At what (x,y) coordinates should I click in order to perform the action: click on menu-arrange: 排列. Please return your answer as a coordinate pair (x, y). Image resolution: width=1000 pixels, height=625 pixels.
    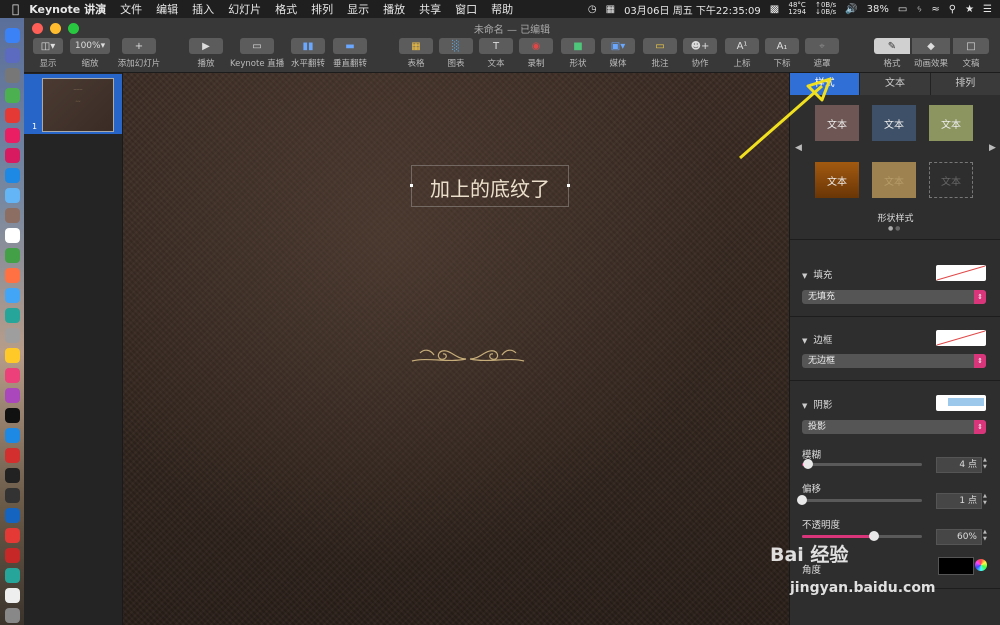
    Looking at the image, I should click on (322, 9).